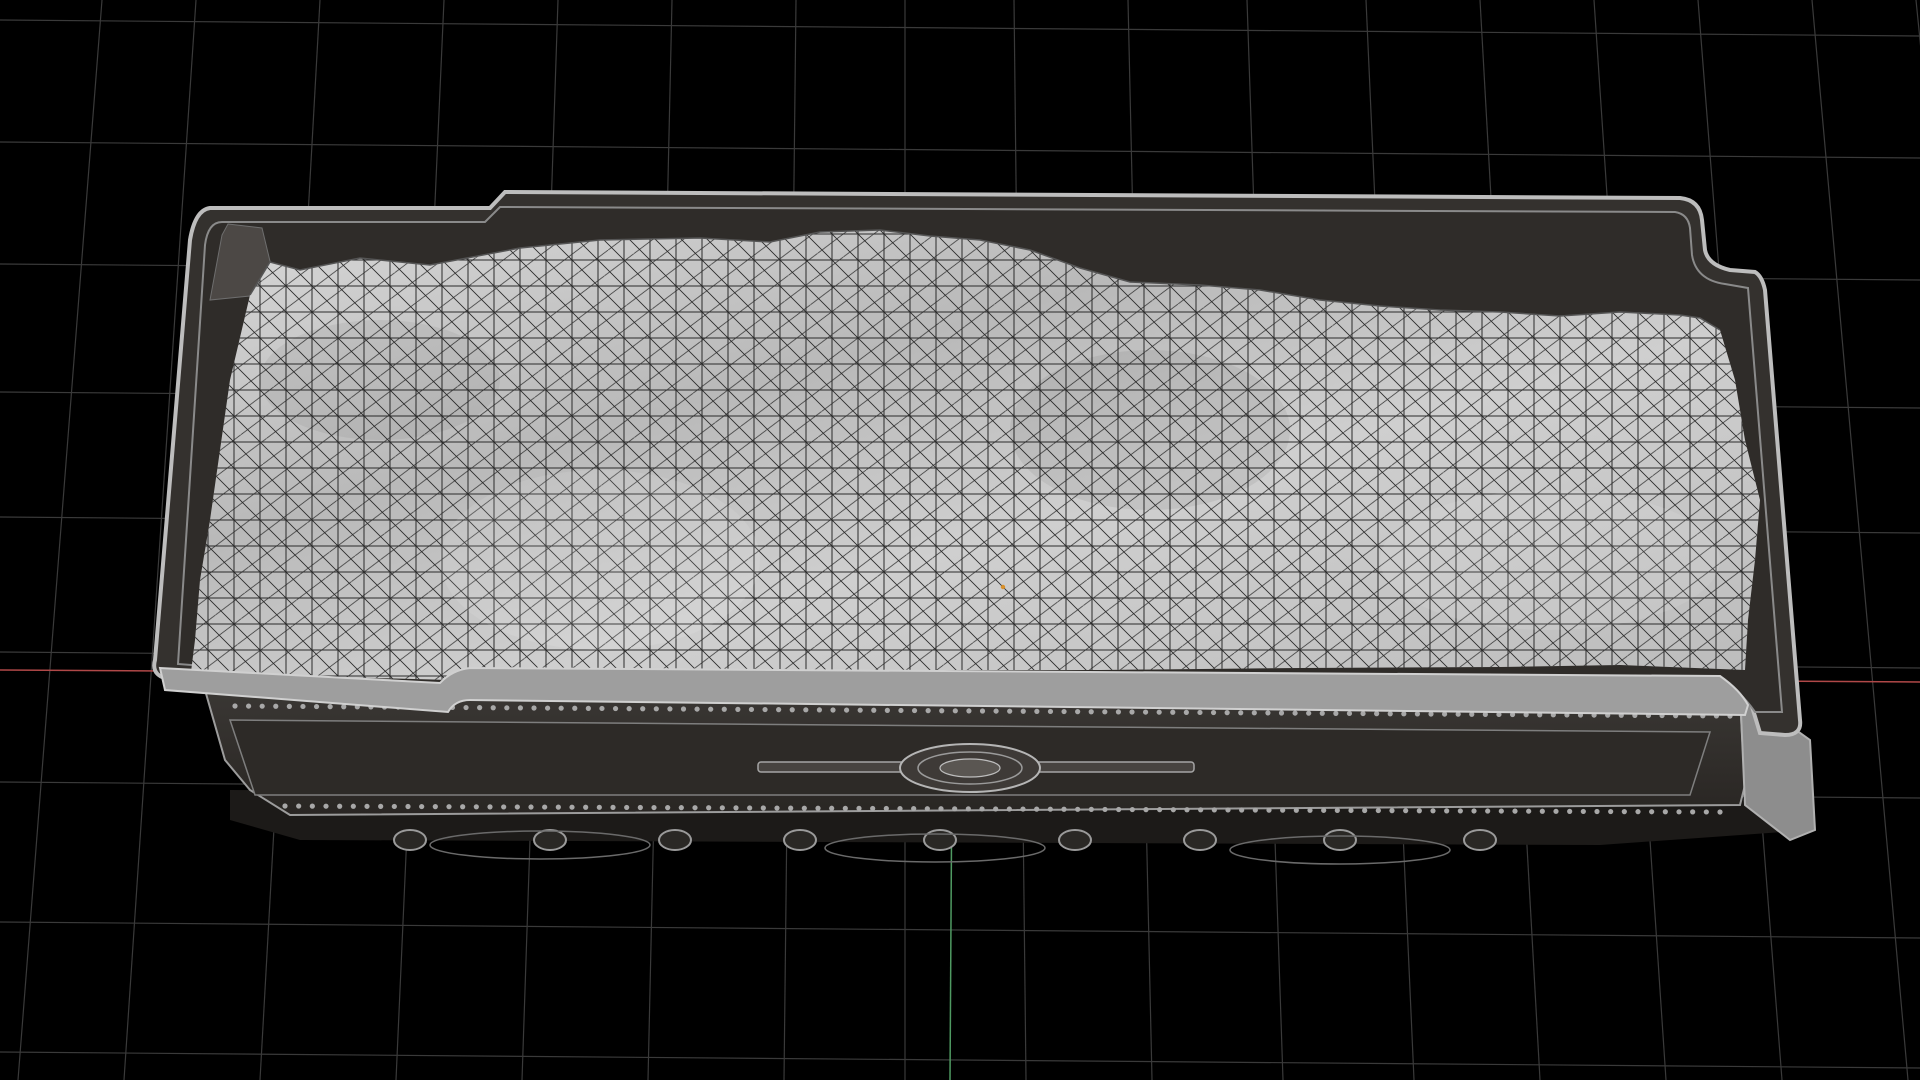 The height and width of the screenshot is (1080, 1920). I want to click on object-origin-marker, so click(1003, 587).